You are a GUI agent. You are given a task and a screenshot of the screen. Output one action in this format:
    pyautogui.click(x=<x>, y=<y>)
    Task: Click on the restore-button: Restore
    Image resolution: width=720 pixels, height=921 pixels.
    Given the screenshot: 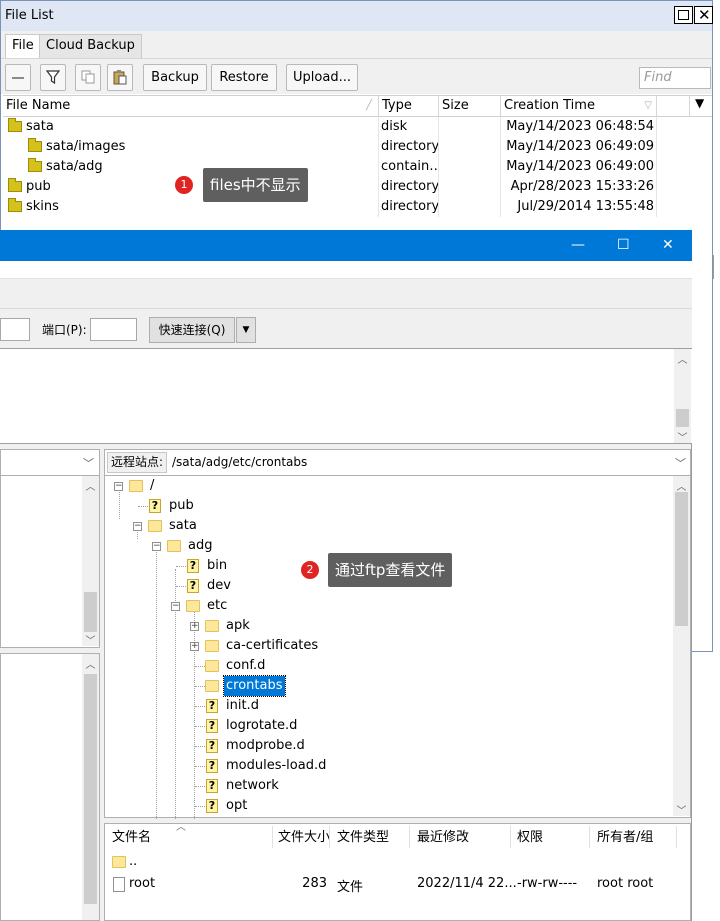 What is the action you would take?
    pyautogui.click(x=244, y=77)
    